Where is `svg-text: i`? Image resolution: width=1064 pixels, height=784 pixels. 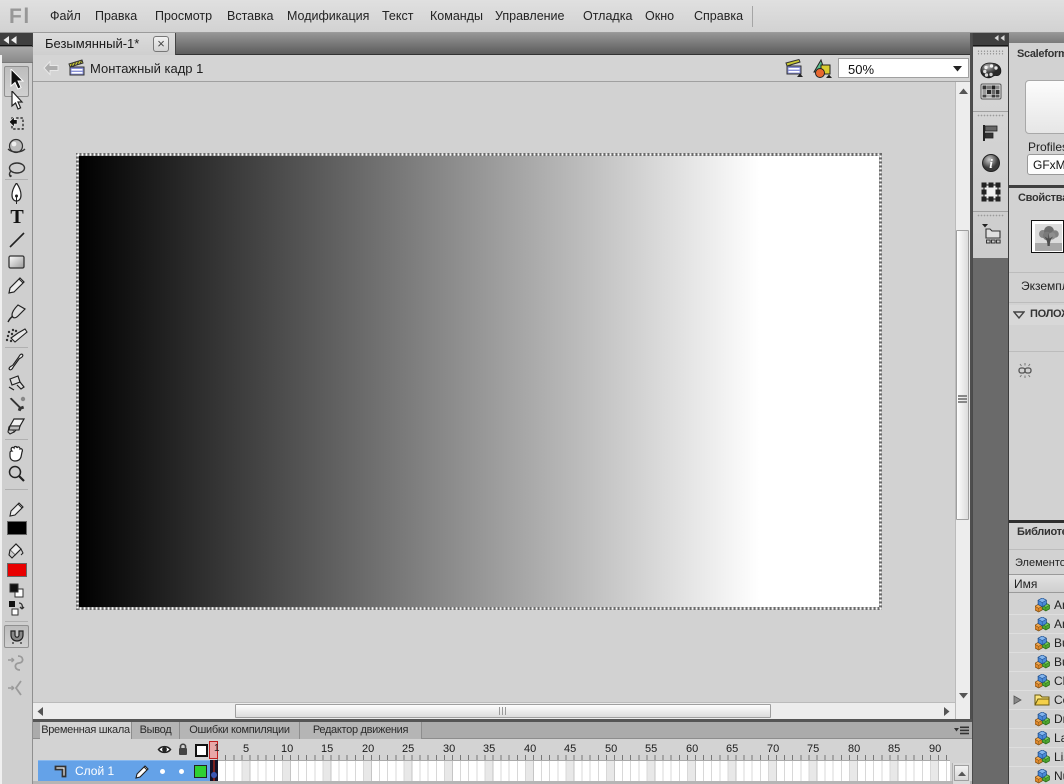
svg-text: i is located at coordinates (991, 163).